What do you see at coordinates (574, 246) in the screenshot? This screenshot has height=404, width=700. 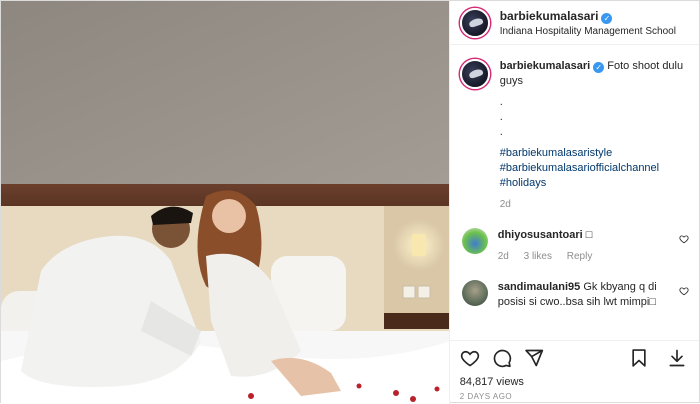 I see `comment-item: dhiyosusantoari □ 2d 3 likes Reply` at bounding box center [574, 246].